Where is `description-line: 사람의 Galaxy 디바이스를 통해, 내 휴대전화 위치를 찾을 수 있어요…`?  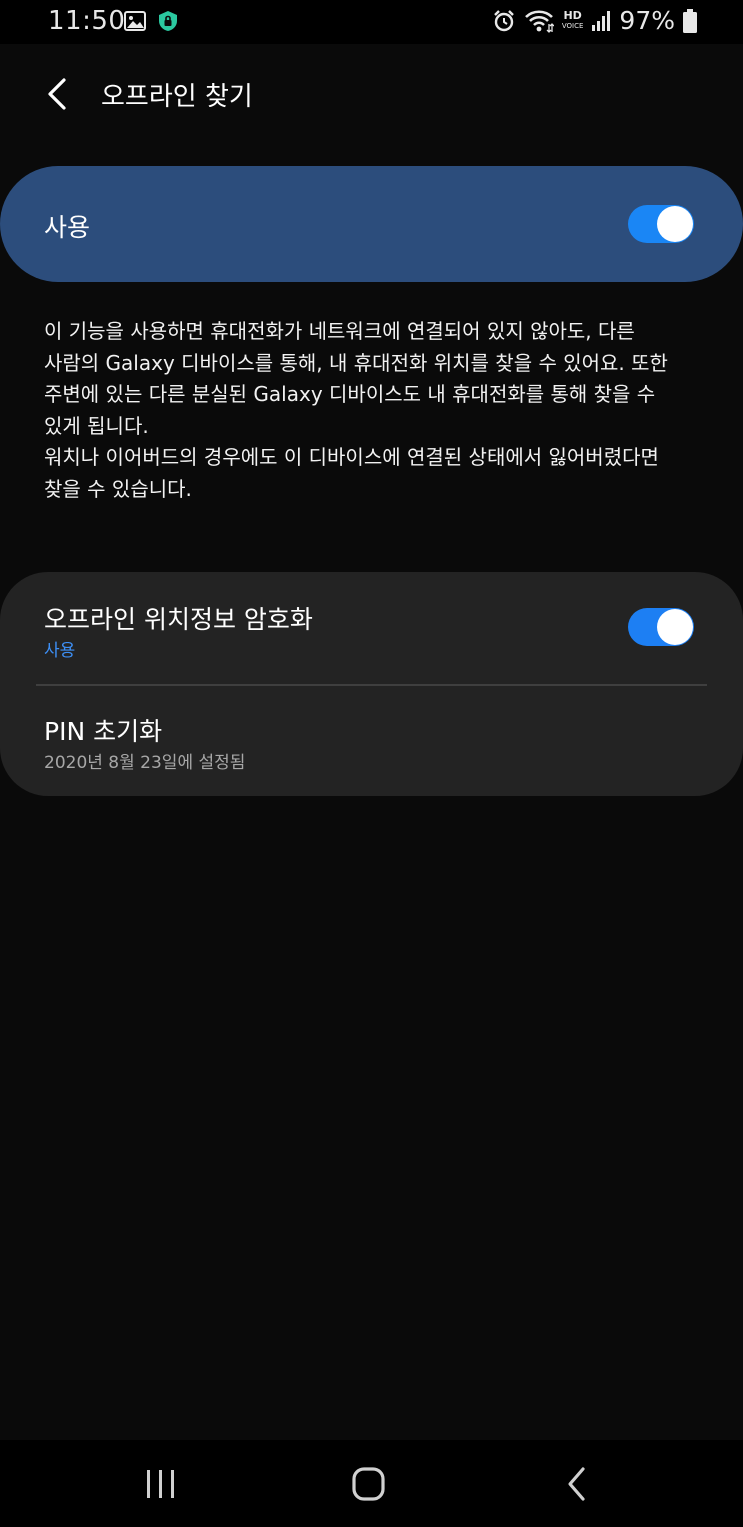
description-line: 사람의 Galaxy 디바이스를 통해, 내 휴대전화 위치를 찾을 수 있어요… is located at coordinates (356, 362).